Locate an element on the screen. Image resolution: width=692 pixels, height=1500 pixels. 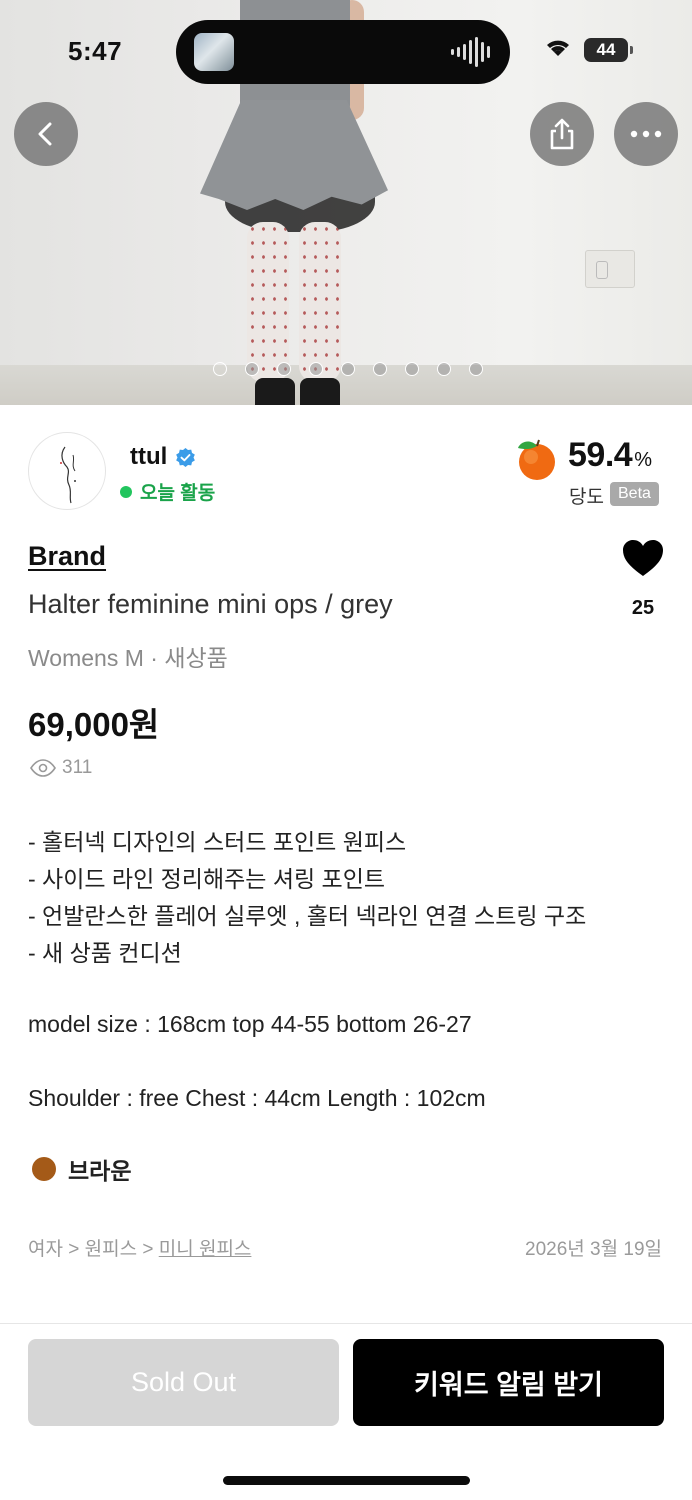
category-link: 미니 원피스 is located at coordinates (205, 1249).